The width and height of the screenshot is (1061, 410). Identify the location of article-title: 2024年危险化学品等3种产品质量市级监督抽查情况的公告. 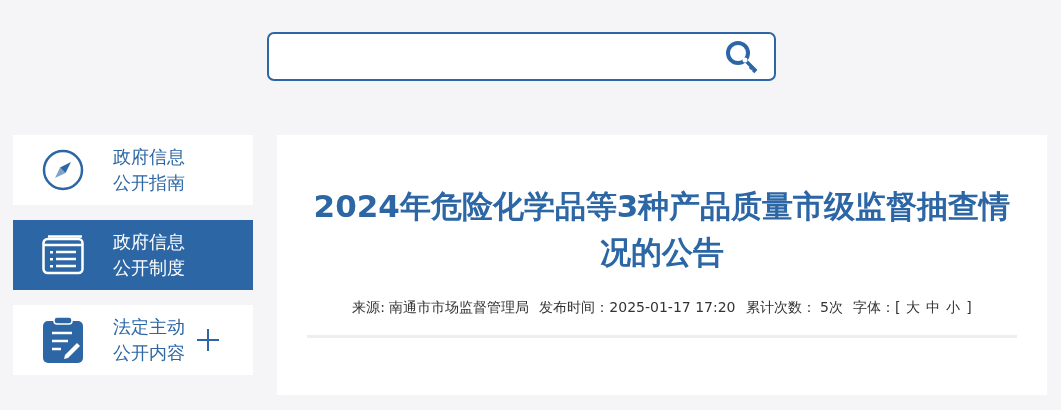
(662, 229).